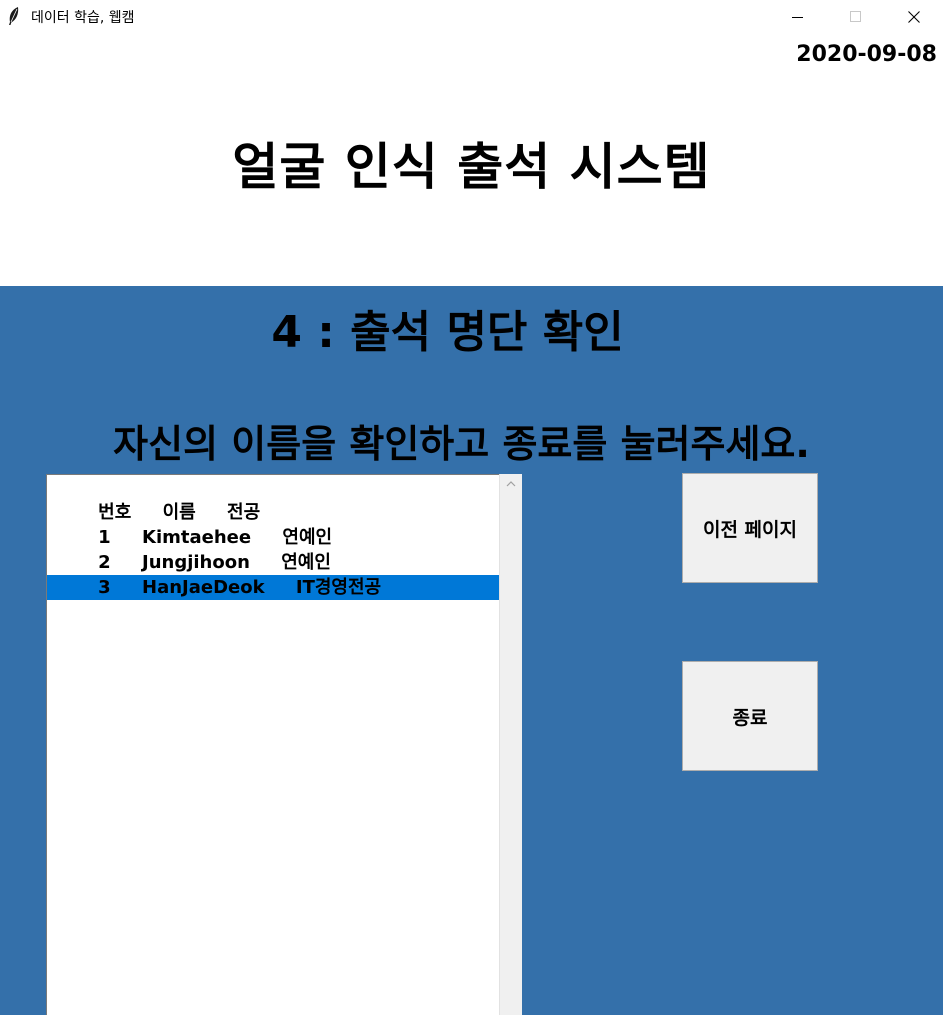 This screenshot has height=1015, width=943. Describe the element at coordinates (186, 612) in the screenshot. I see `list-item-text: 4 JaeDoek IT` at that location.